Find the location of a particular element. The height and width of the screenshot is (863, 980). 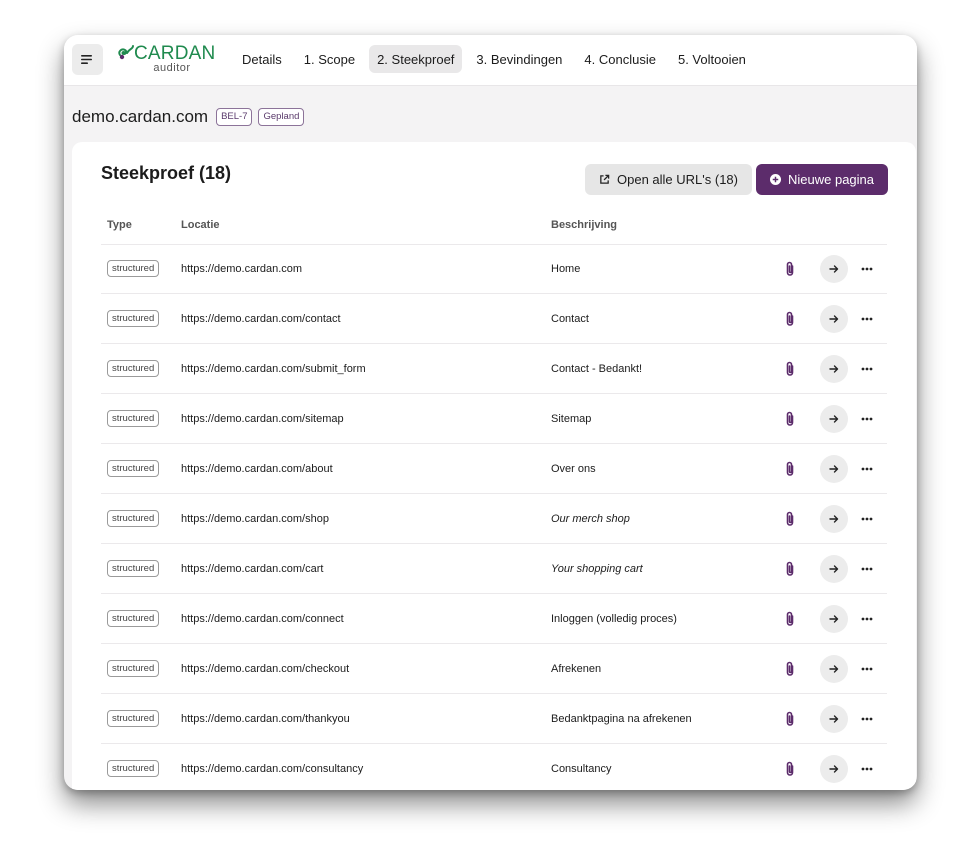

open-all-urls-button: Open alle URL's (18) is located at coordinates (668, 179).